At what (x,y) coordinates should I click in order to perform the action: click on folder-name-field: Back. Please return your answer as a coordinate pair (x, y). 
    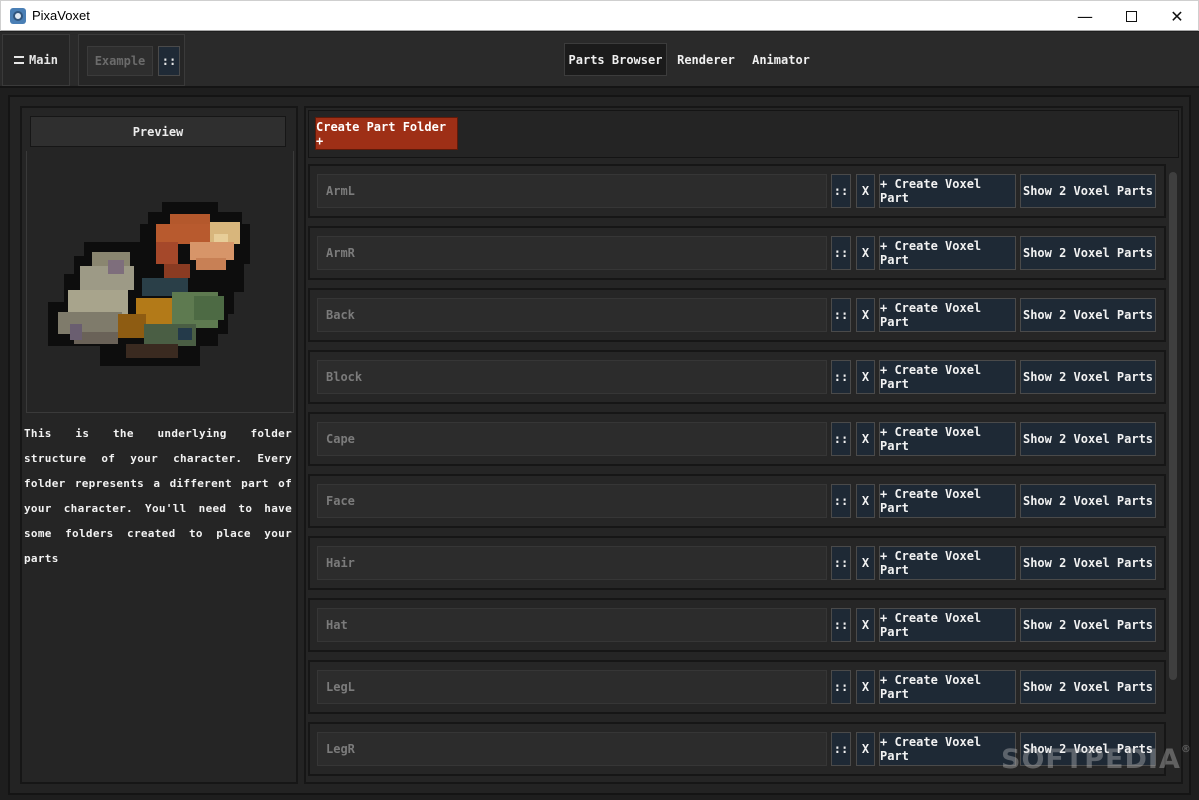
    Looking at the image, I should click on (572, 315).